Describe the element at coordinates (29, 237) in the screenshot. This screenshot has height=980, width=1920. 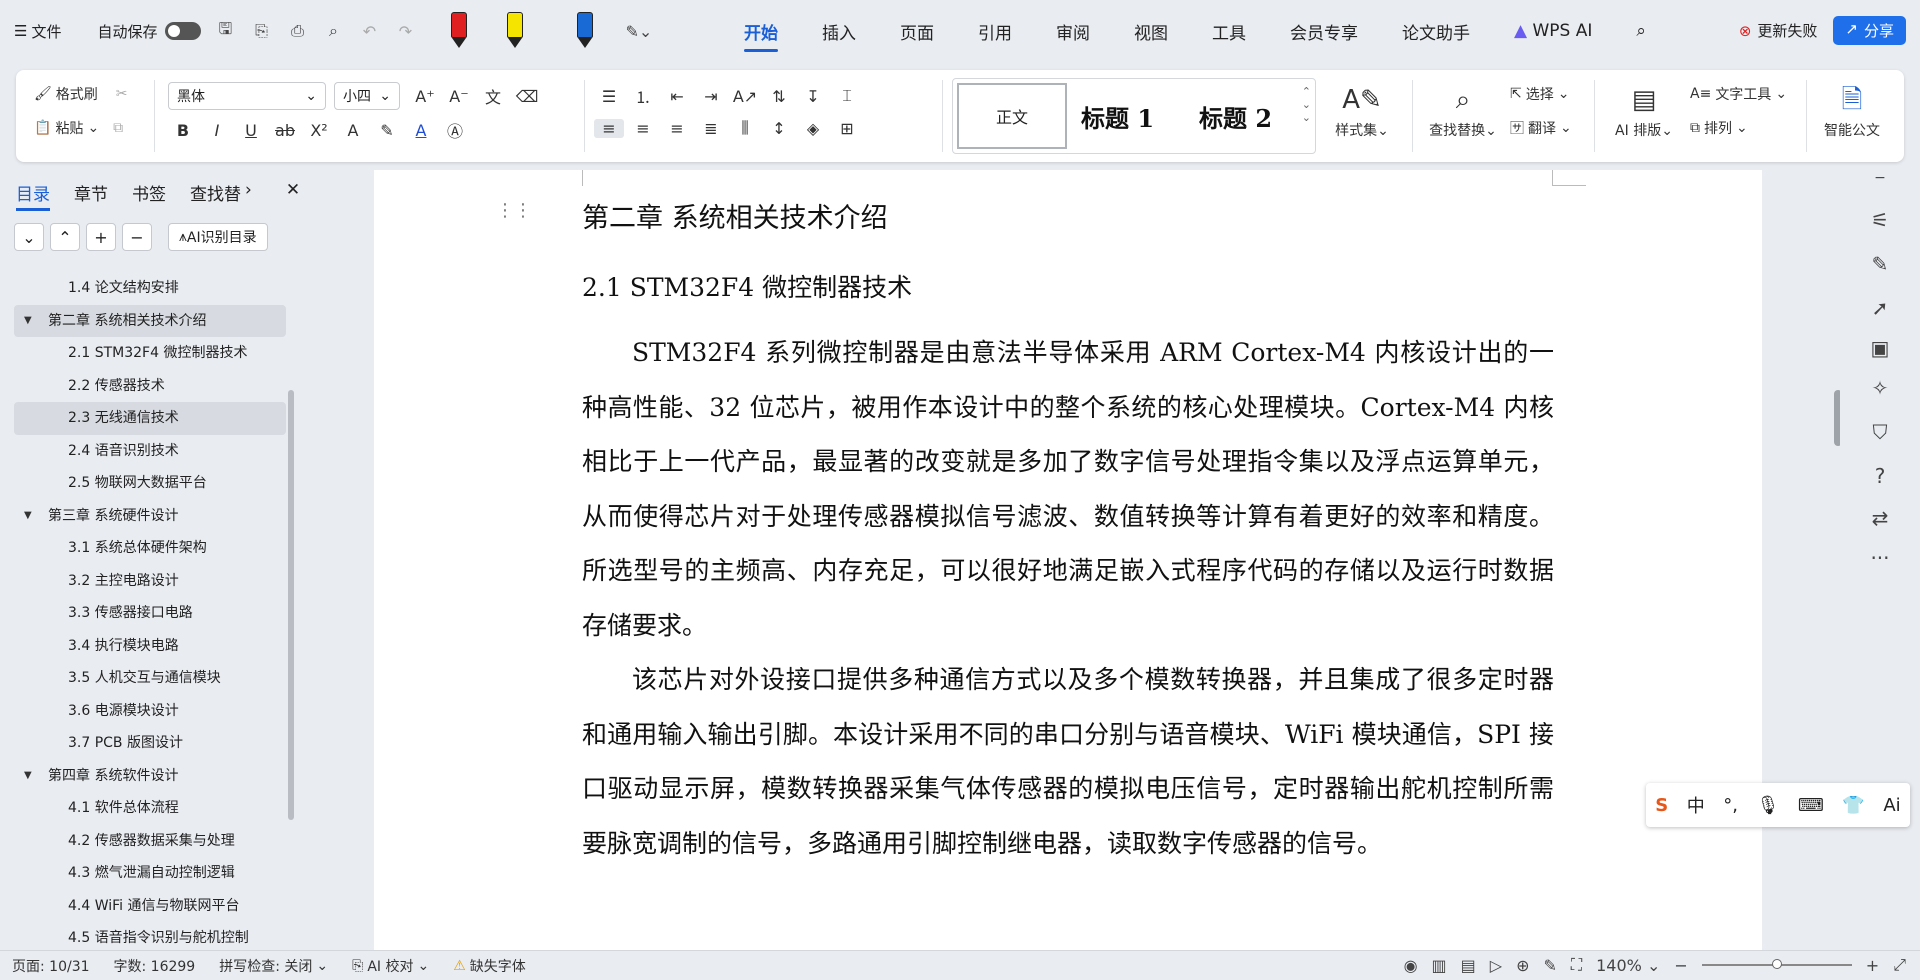
I see `expand-down-icon: ⌄` at that location.